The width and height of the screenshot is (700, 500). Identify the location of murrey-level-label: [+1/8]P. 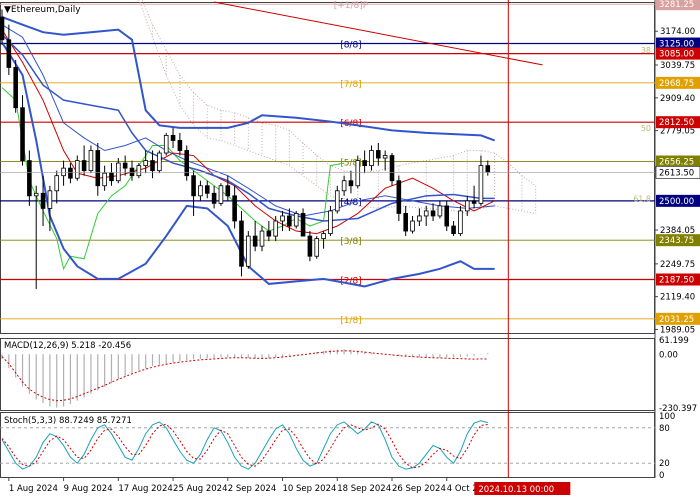
(351, 6).